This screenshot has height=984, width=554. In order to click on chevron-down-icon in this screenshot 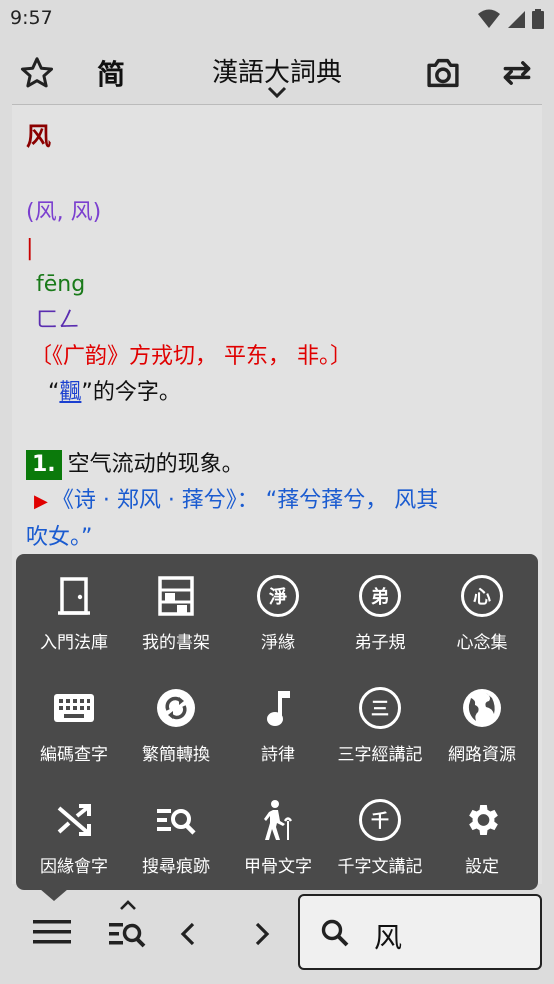, I will do `click(277, 94)`.